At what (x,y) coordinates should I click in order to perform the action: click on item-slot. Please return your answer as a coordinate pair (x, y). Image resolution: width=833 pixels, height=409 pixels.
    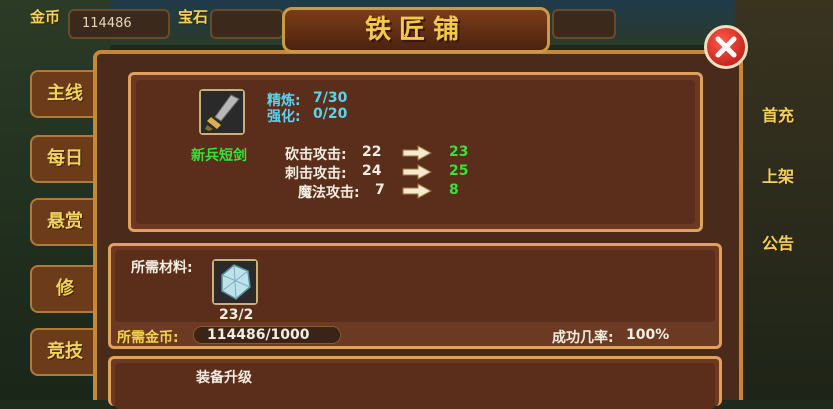
    Looking at the image, I should click on (222, 112).